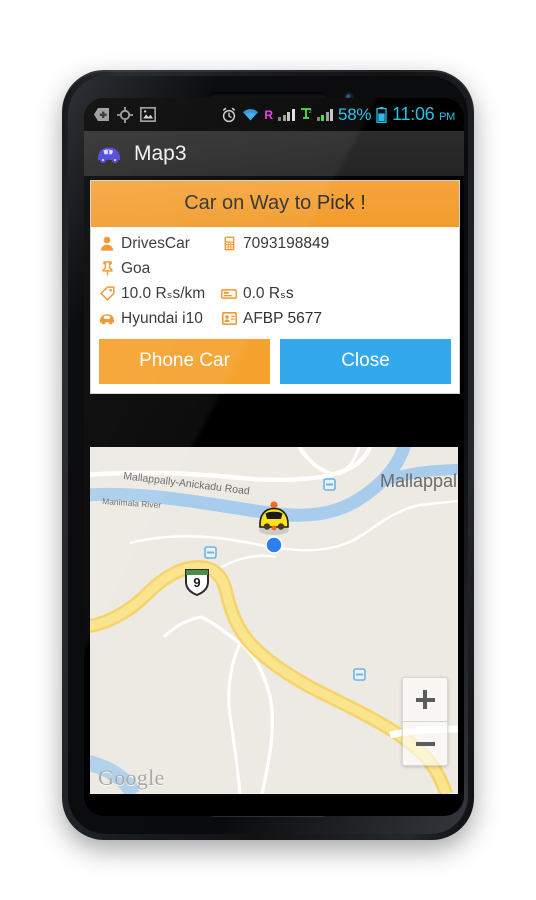 This screenshot has height=900, width=536. I want to click on detail-row: Goa, so click(275, 268).